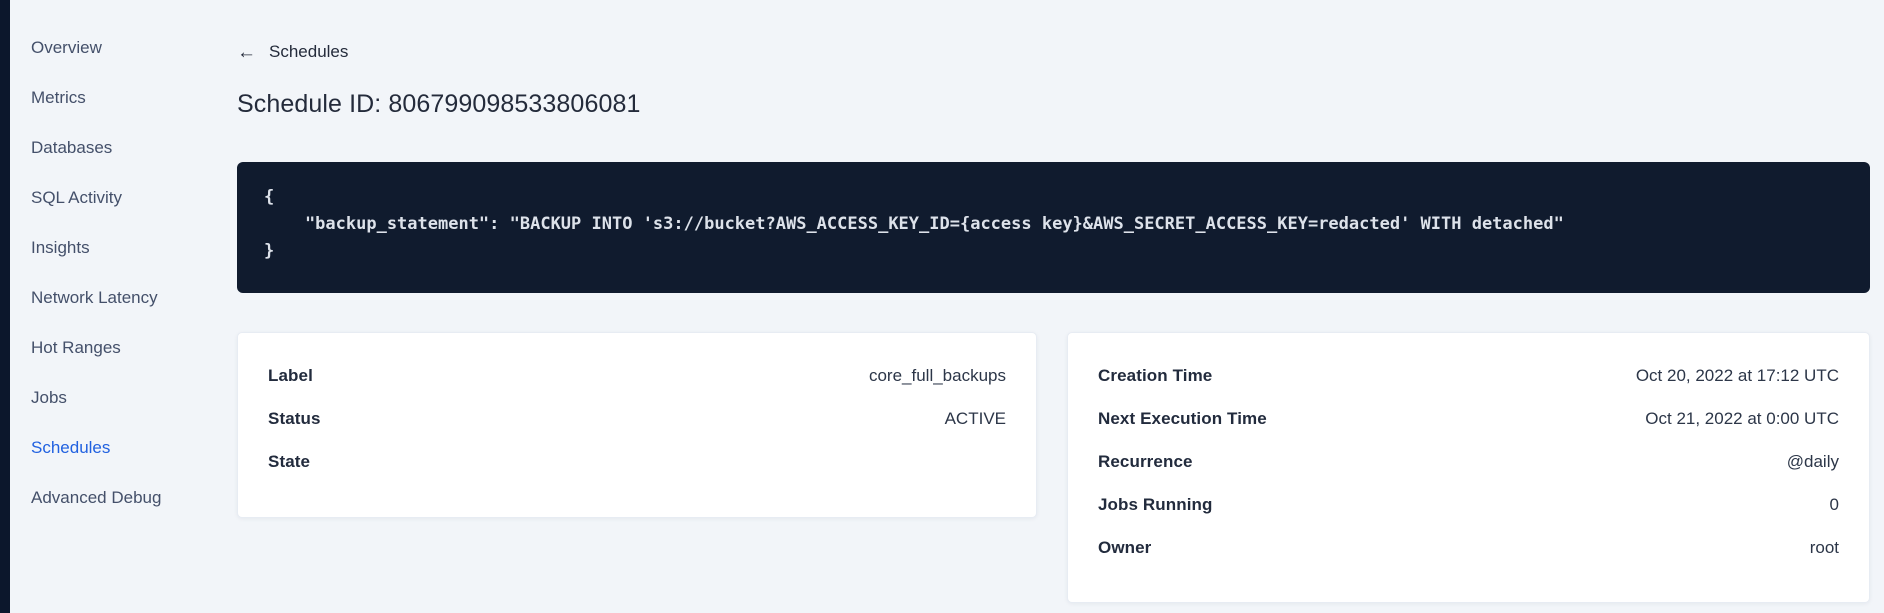 The width and height of the screenshot is (1884, 613). I want to click on row-label: Recurrence, so click(1145, 461).